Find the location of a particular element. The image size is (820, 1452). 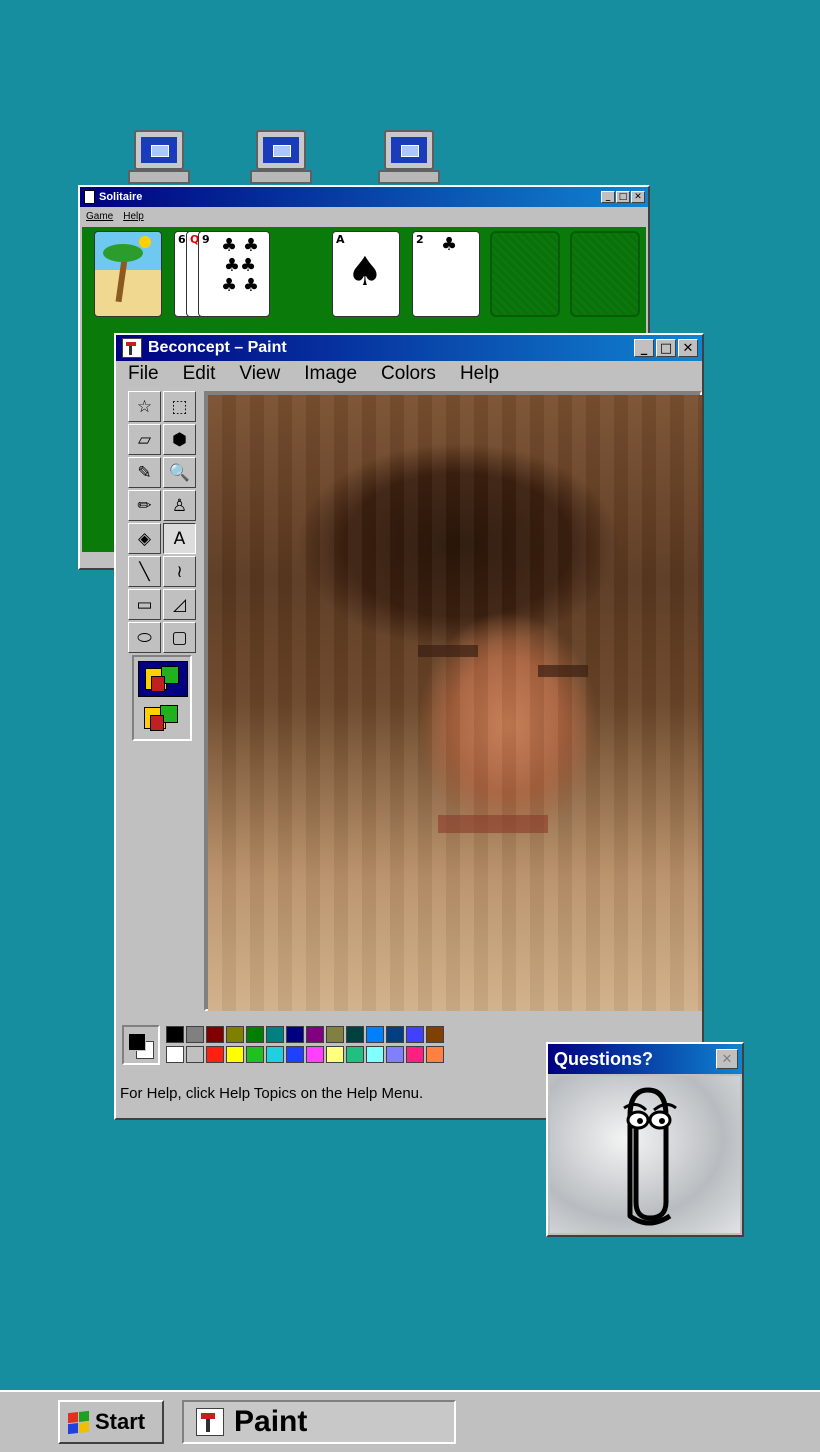

pencil-icon: ✏ is located at coordinates (144, 505).